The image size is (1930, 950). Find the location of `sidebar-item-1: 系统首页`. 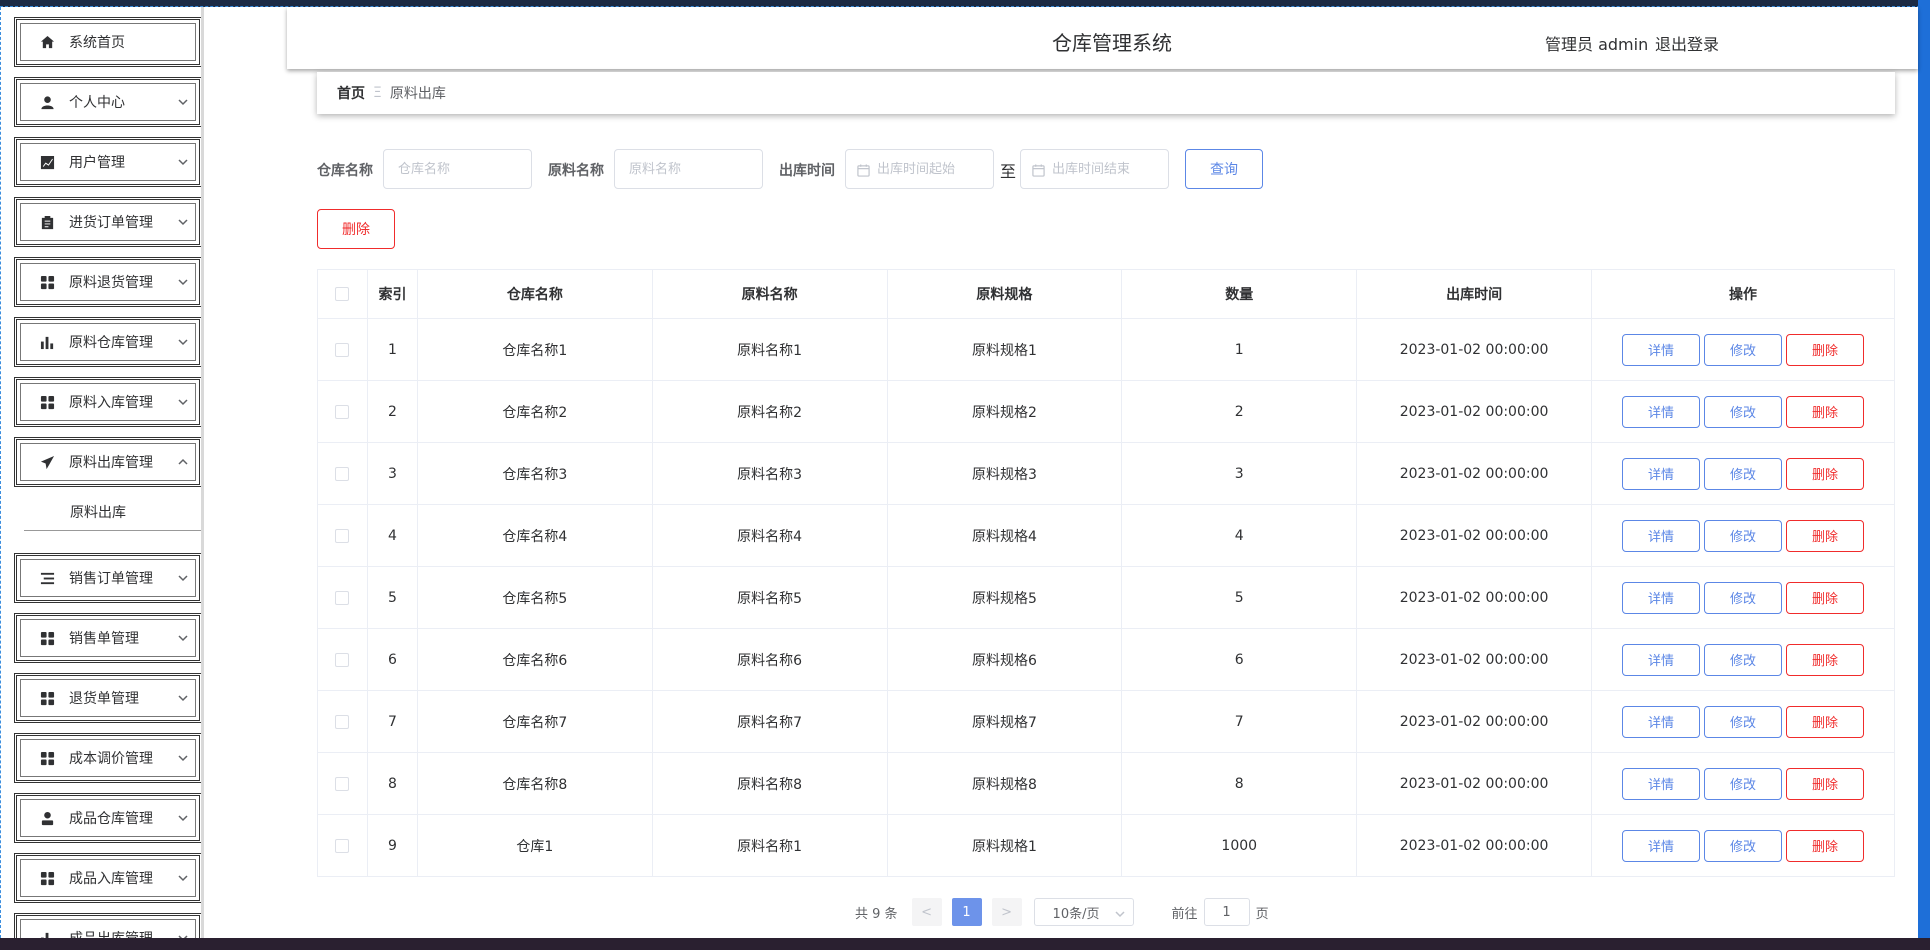

sidebar-item-1: 系统首页 is located at coordinates (107, 42).